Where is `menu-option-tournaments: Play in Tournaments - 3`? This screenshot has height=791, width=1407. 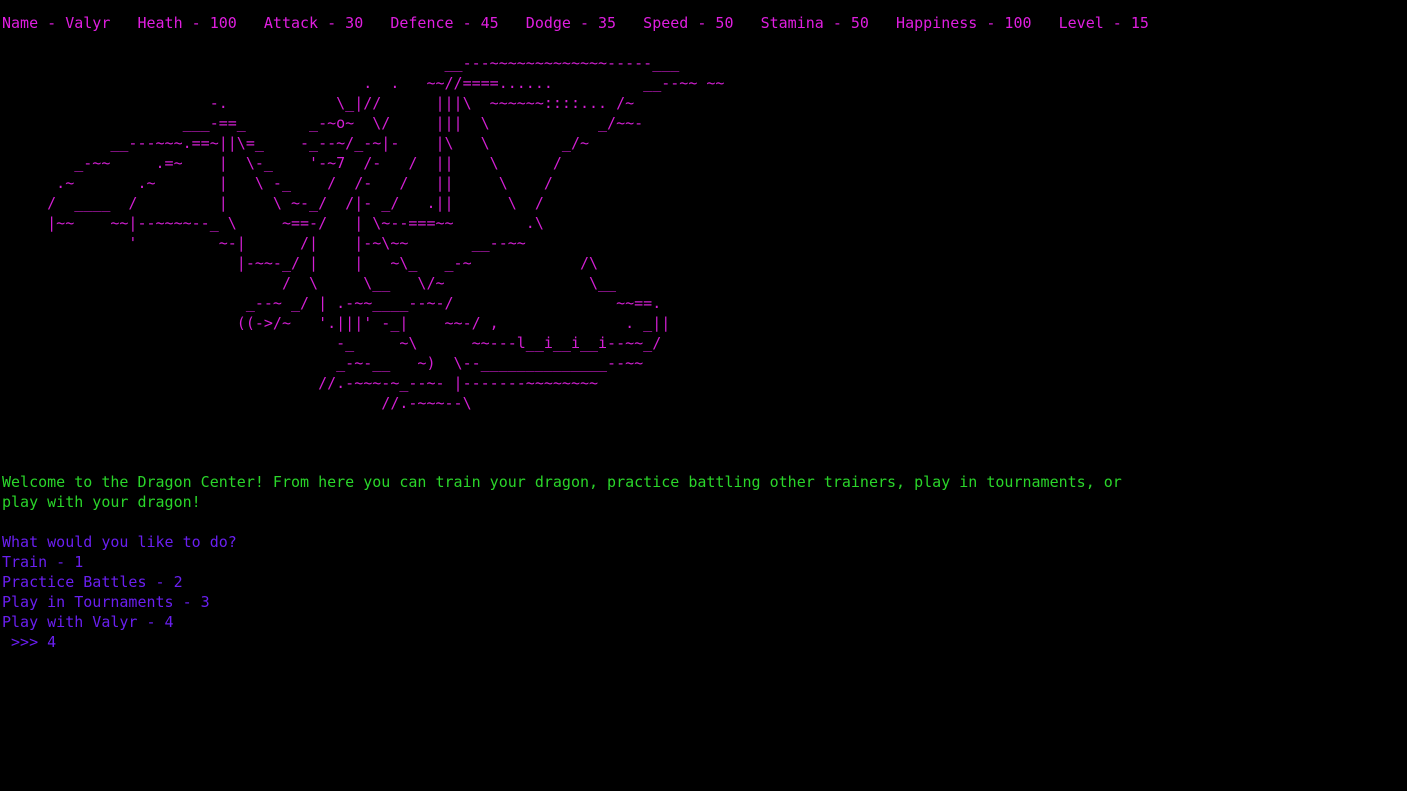 menu-option-tournaments: Play in Tournaments - 3 is located at coordinates (106, 602).